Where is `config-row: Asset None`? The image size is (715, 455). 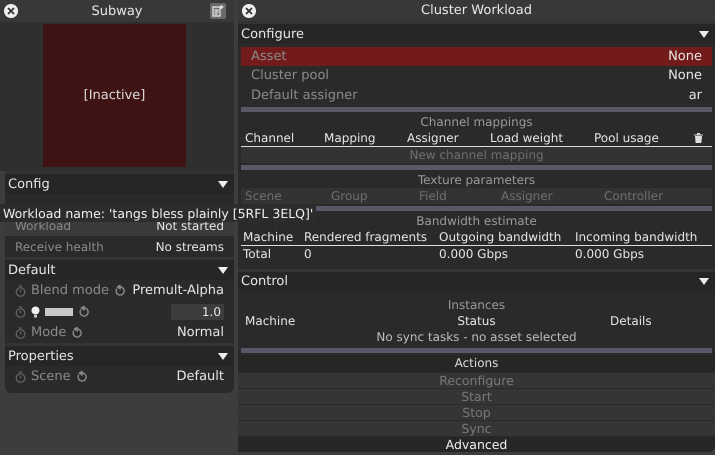 config-row: Asset None is located at coordinates (476, 56).